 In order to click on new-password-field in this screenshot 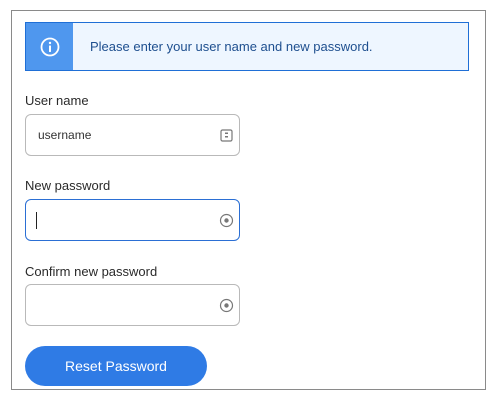, I will do `click(132, 220)`.